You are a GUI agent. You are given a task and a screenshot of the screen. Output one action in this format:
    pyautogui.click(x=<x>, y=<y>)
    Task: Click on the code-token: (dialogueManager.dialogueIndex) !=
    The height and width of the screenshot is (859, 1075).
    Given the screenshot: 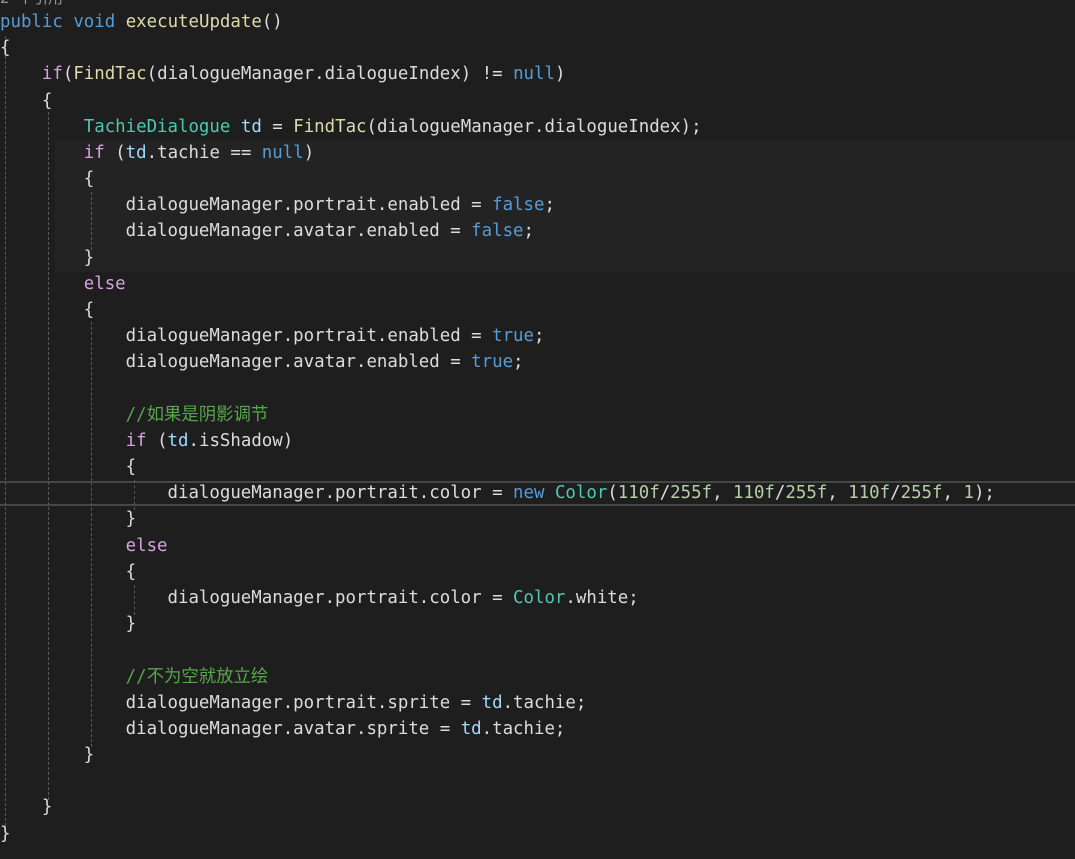 What is the action you would take?
    pyautogui.click(x=330, y=74)
    